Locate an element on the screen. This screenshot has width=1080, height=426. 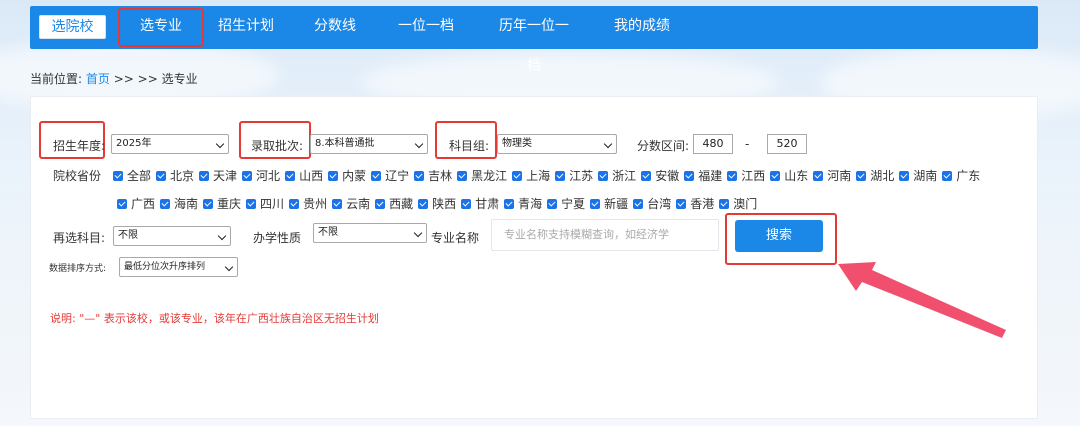
province-option: 天津 is located at coordinates (218, 175).